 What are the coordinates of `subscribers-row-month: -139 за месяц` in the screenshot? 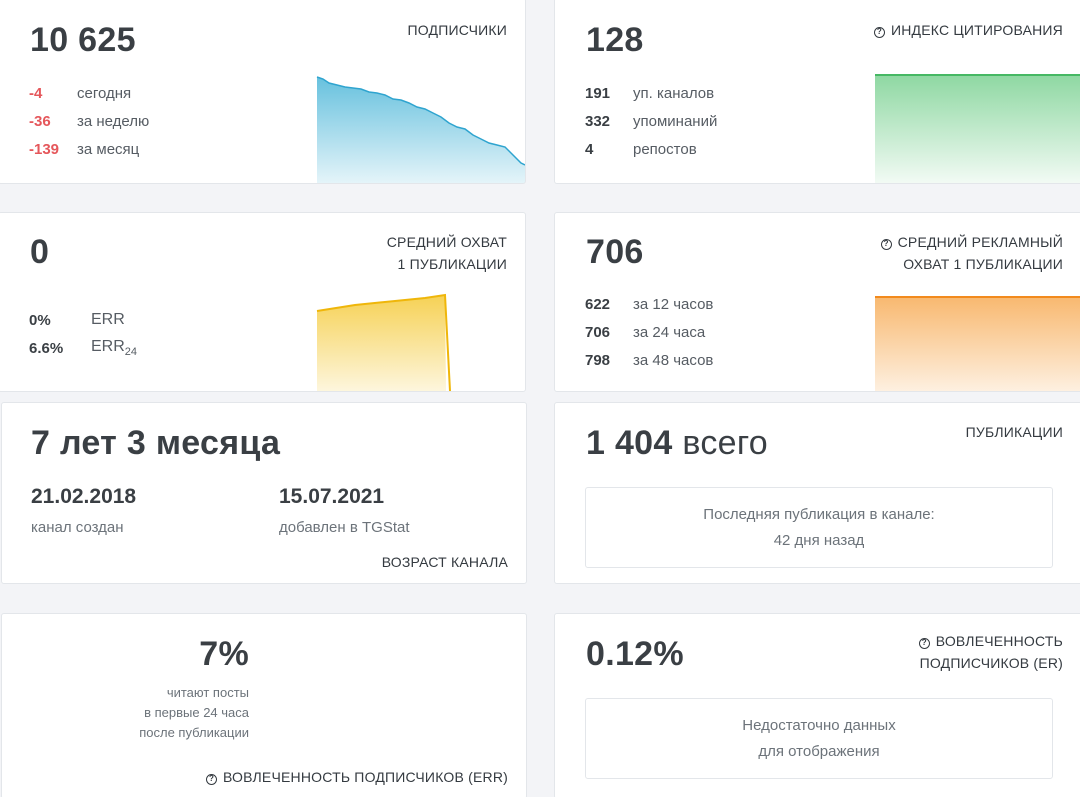 It's located at (84, 149).